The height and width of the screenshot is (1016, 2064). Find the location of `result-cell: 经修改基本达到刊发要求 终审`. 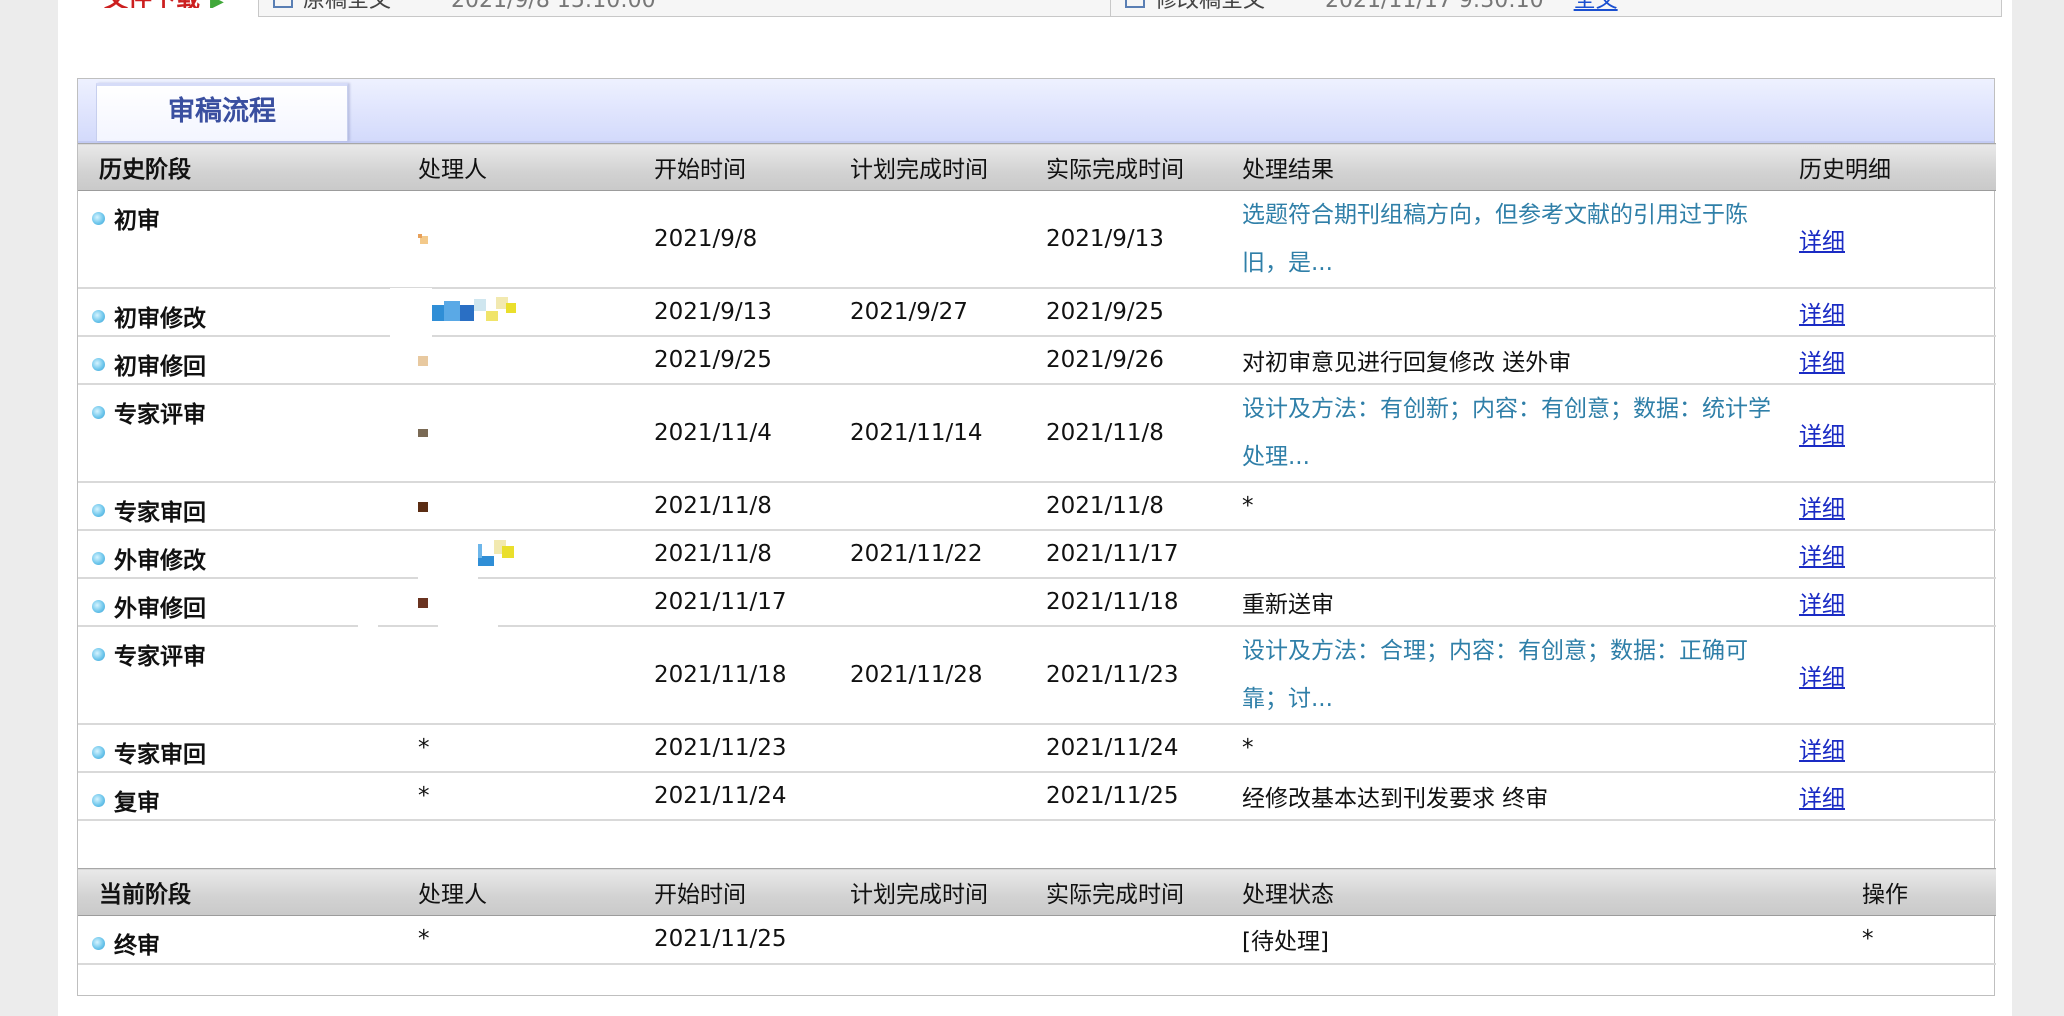

result-cell: 经修改基本达到刊发要求 终审 is located at coordinates (1520, 796).